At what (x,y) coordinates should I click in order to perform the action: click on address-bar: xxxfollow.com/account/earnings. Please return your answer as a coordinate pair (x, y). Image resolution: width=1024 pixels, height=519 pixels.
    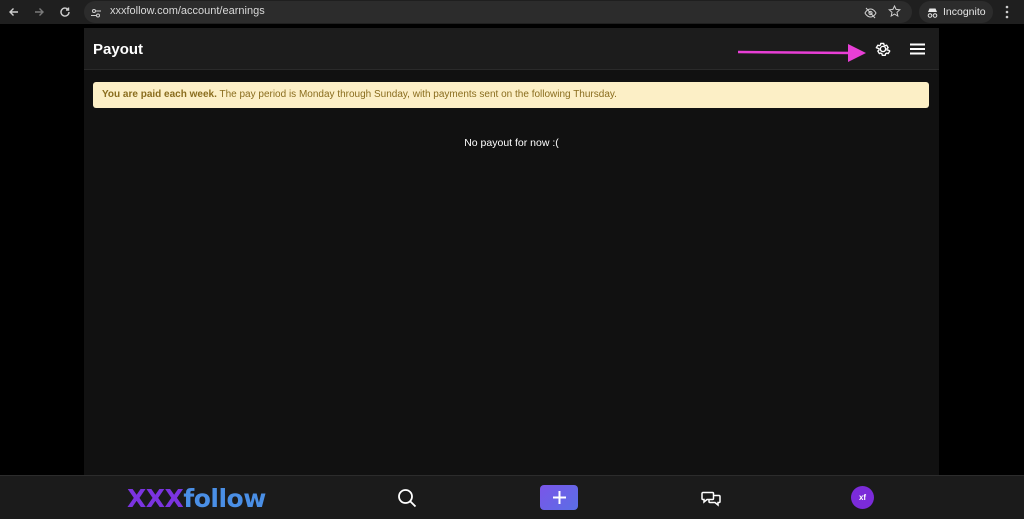
    Looking at the image, I should click on (498, 12).